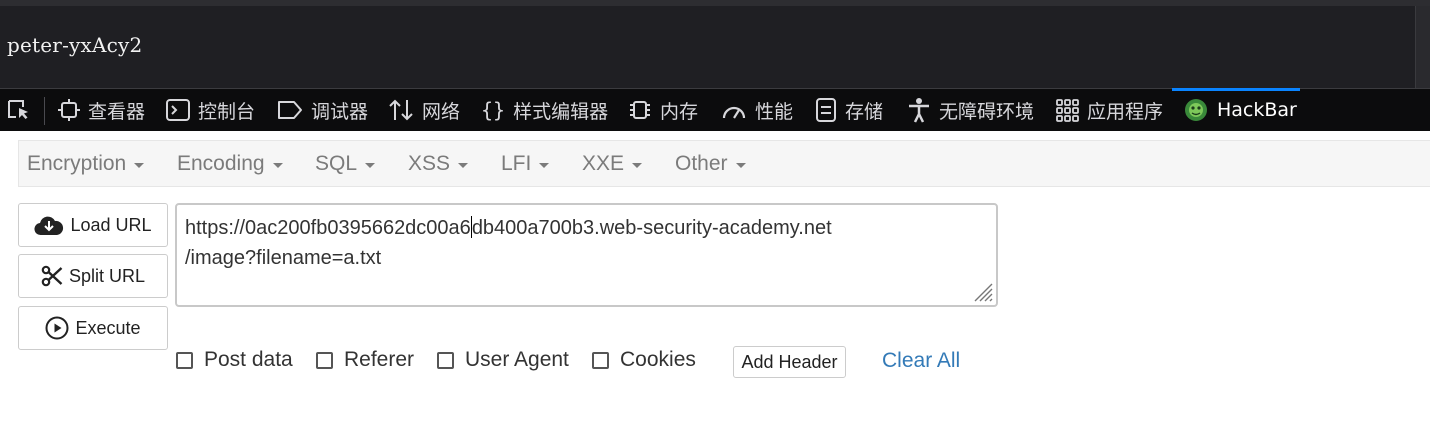 This screenshot has height=429, width=1430. What do you see at coordinates (324, 360) in the screenshot?
I see `referer-checkbox` at bounding box center [324, 360].